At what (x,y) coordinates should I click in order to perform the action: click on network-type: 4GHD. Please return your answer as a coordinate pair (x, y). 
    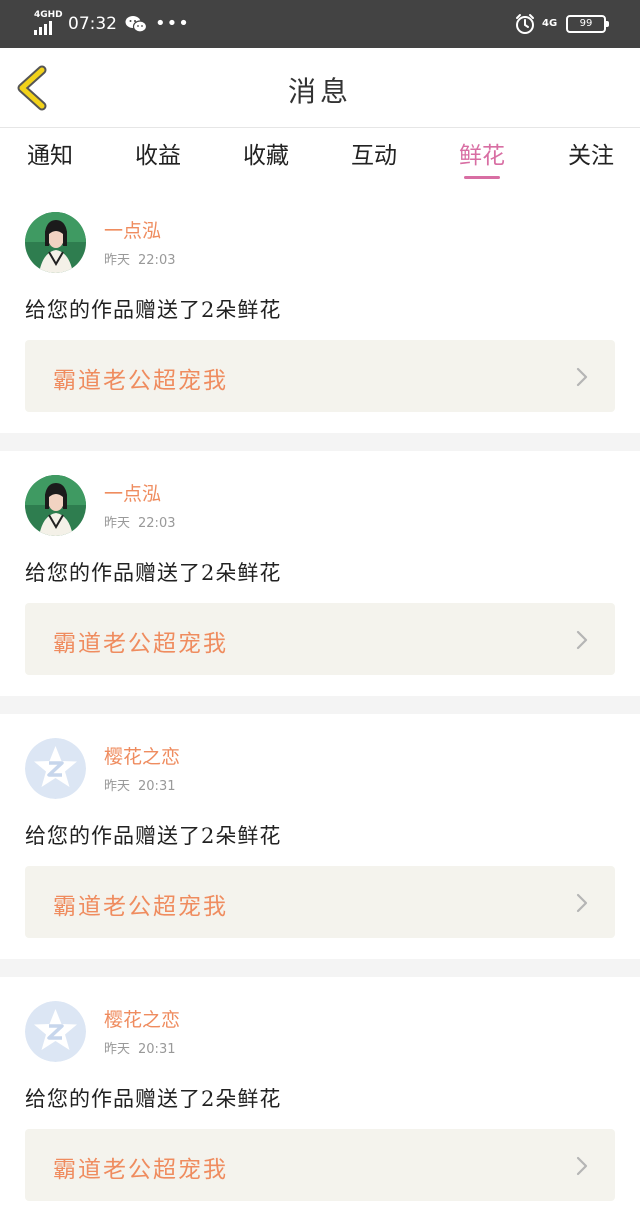
    Looking at the image, I should click on (48, 15).